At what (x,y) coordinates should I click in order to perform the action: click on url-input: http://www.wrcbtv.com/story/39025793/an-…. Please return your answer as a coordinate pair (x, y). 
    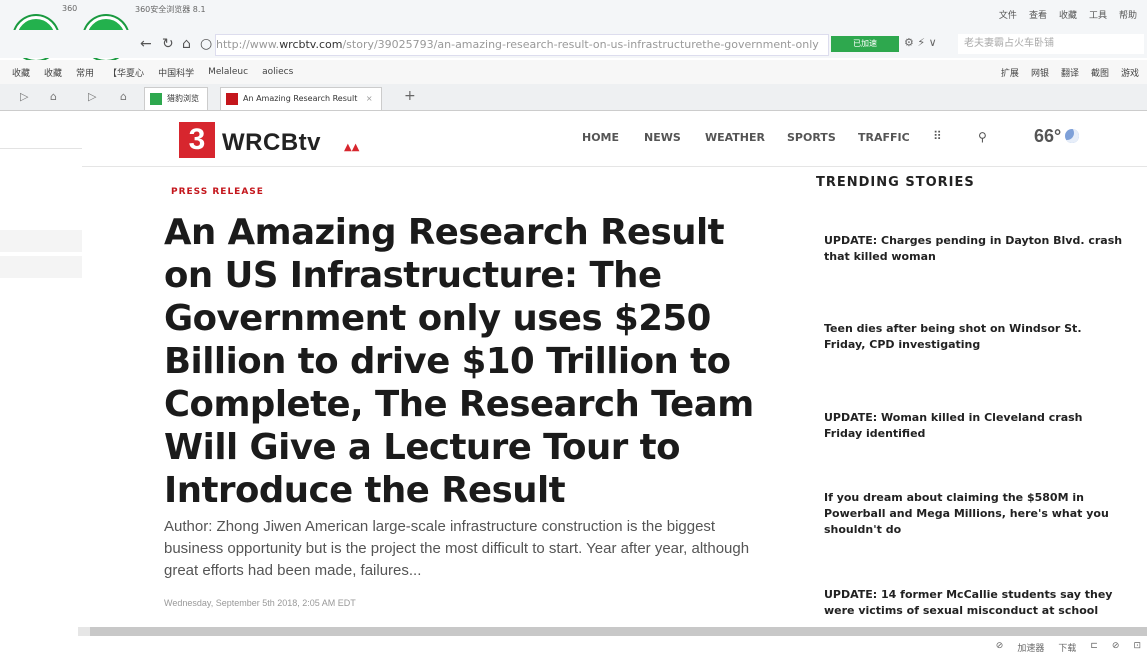
    Looking at the image, I should click on (522, 45).